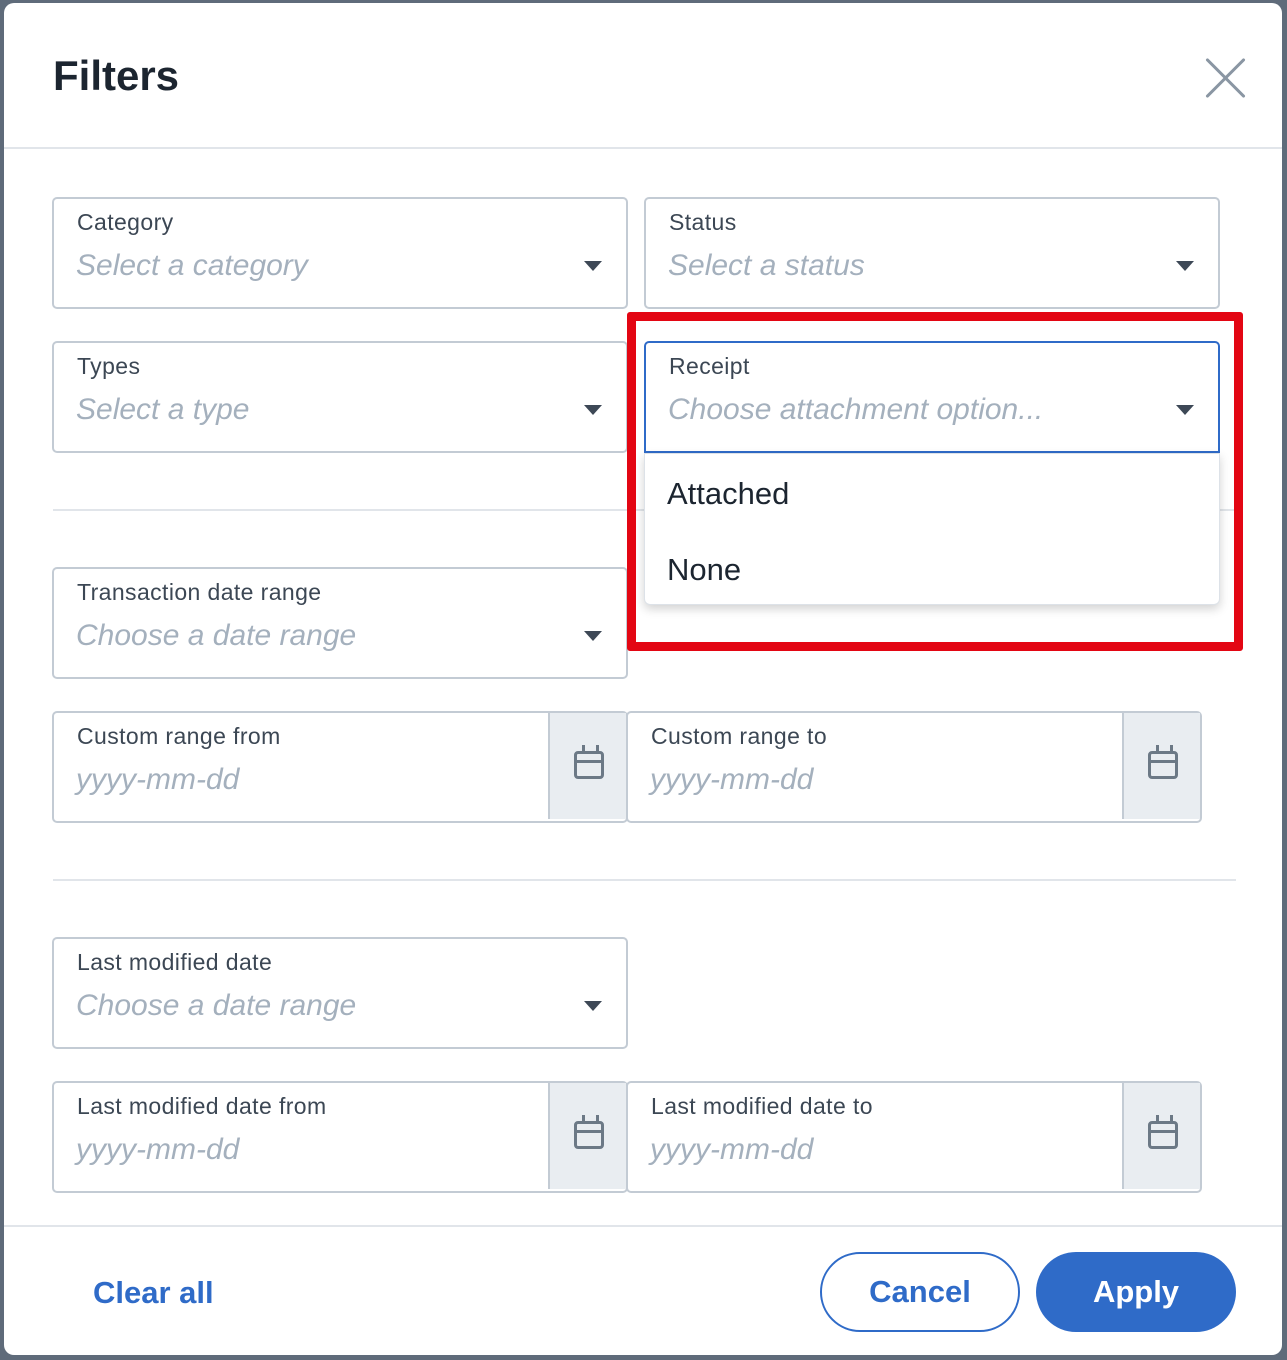  What do you see at coordinates (216, 635) in the screenshot?
I see `transaction-date-range-placeholder: Choose a date range` at bounding box center [216, 635].